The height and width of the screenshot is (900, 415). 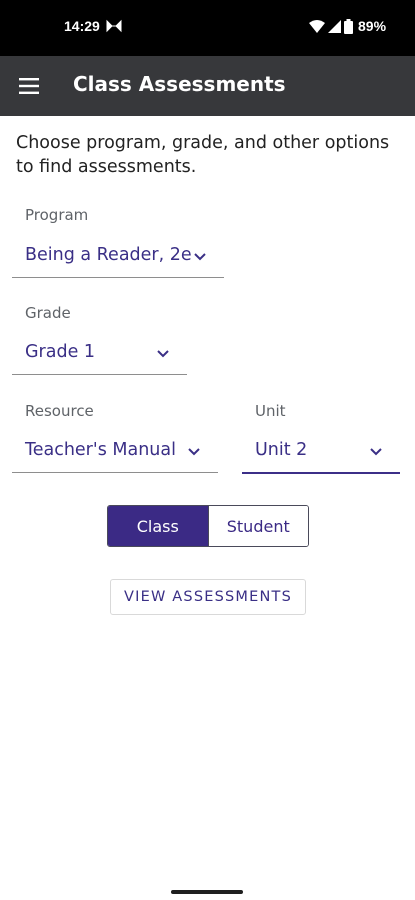 I want to click on battery-icon, so click(x=348, y=26).